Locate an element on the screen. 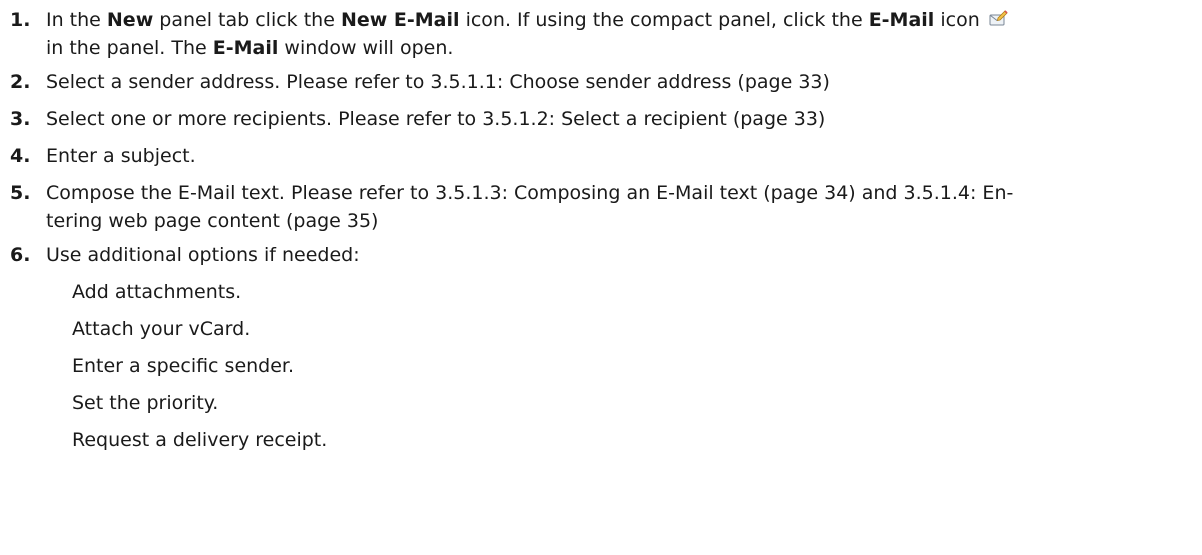  step-number: 5. is located at coordinates (20, 193).